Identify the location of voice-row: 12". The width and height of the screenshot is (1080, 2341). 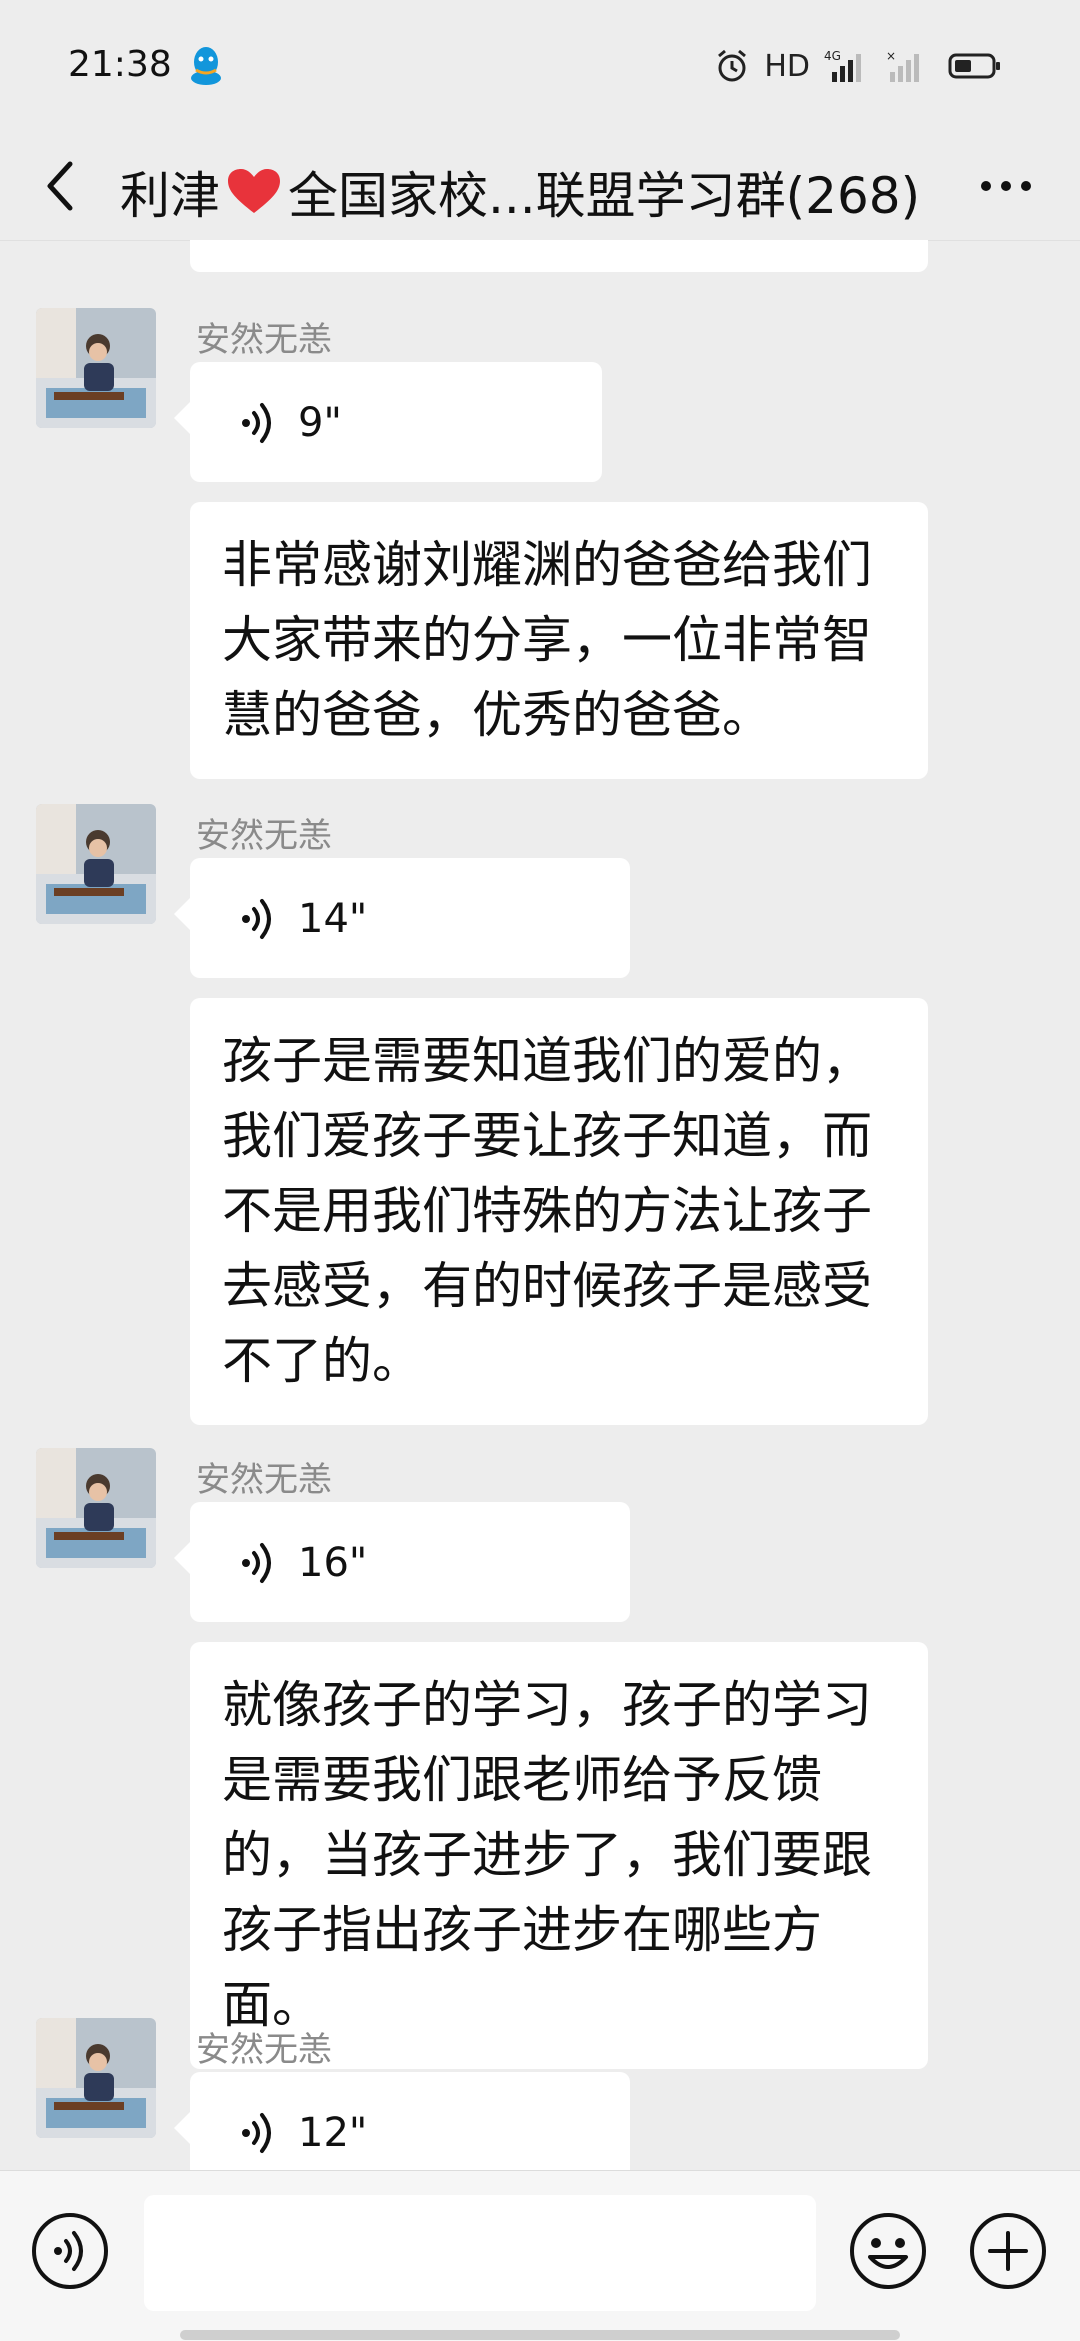
(303, 2133).